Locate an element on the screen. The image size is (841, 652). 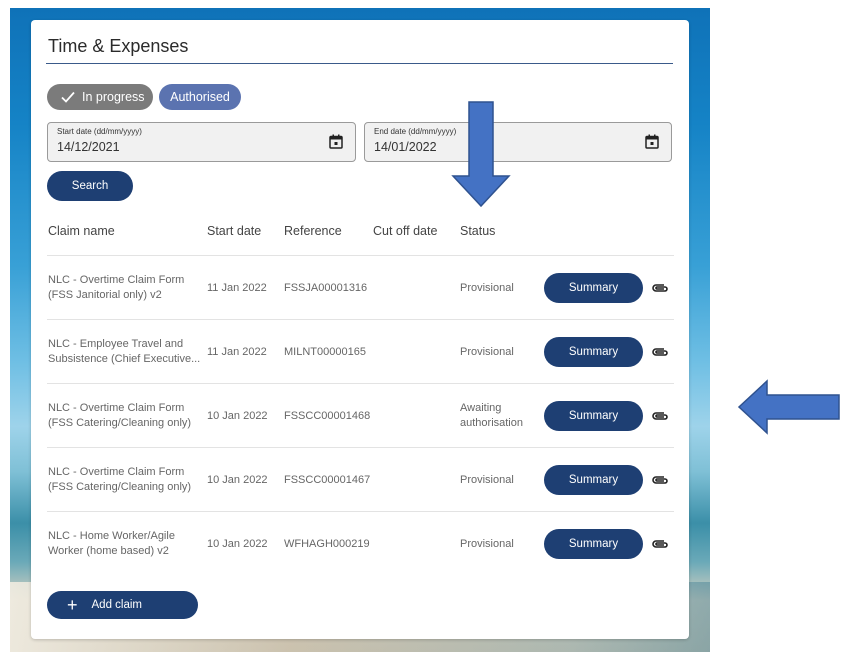
status-cell: Awaiting authorisation is located at coordinates (491, 415).